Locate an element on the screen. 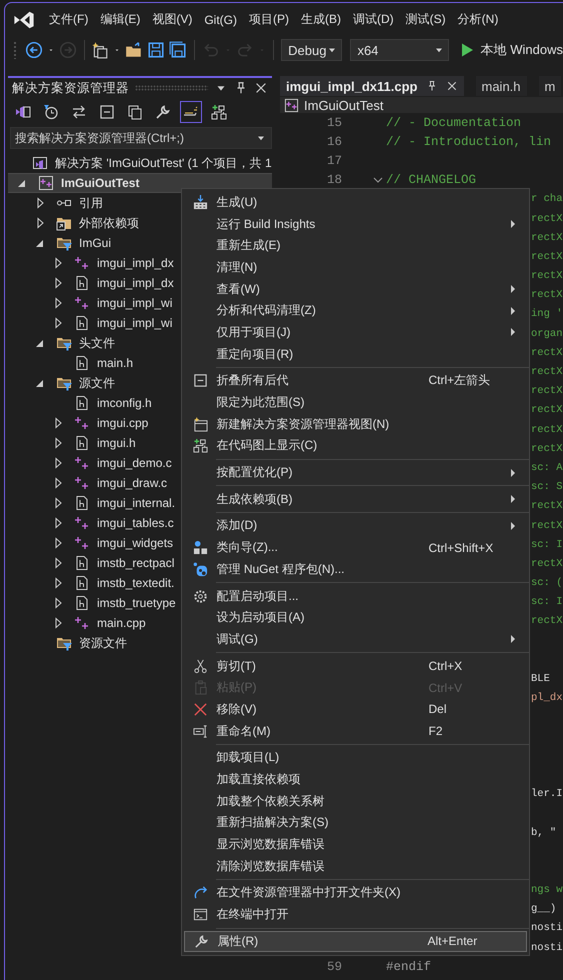 The width and height of the screenshot is (563, 980). tree-item: imgui_tables.c is located at coordinates (92, 523).